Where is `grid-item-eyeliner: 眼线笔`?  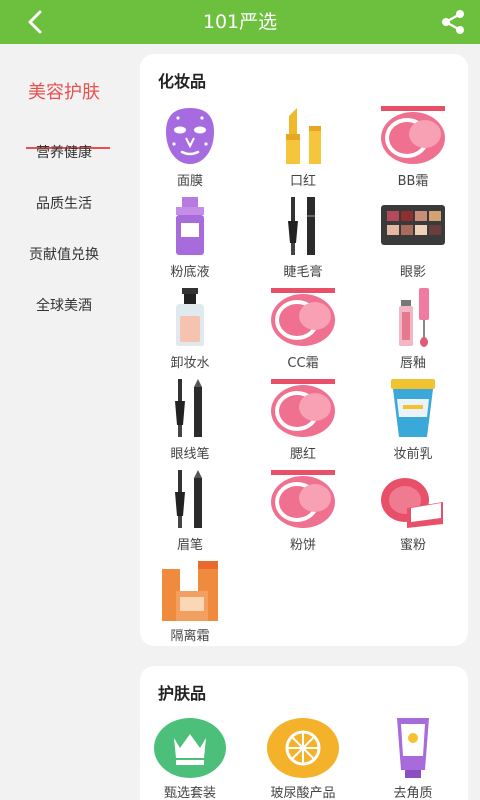 grid-item-eyeliner: 眼线笔 is located at coordinates (190, 419).